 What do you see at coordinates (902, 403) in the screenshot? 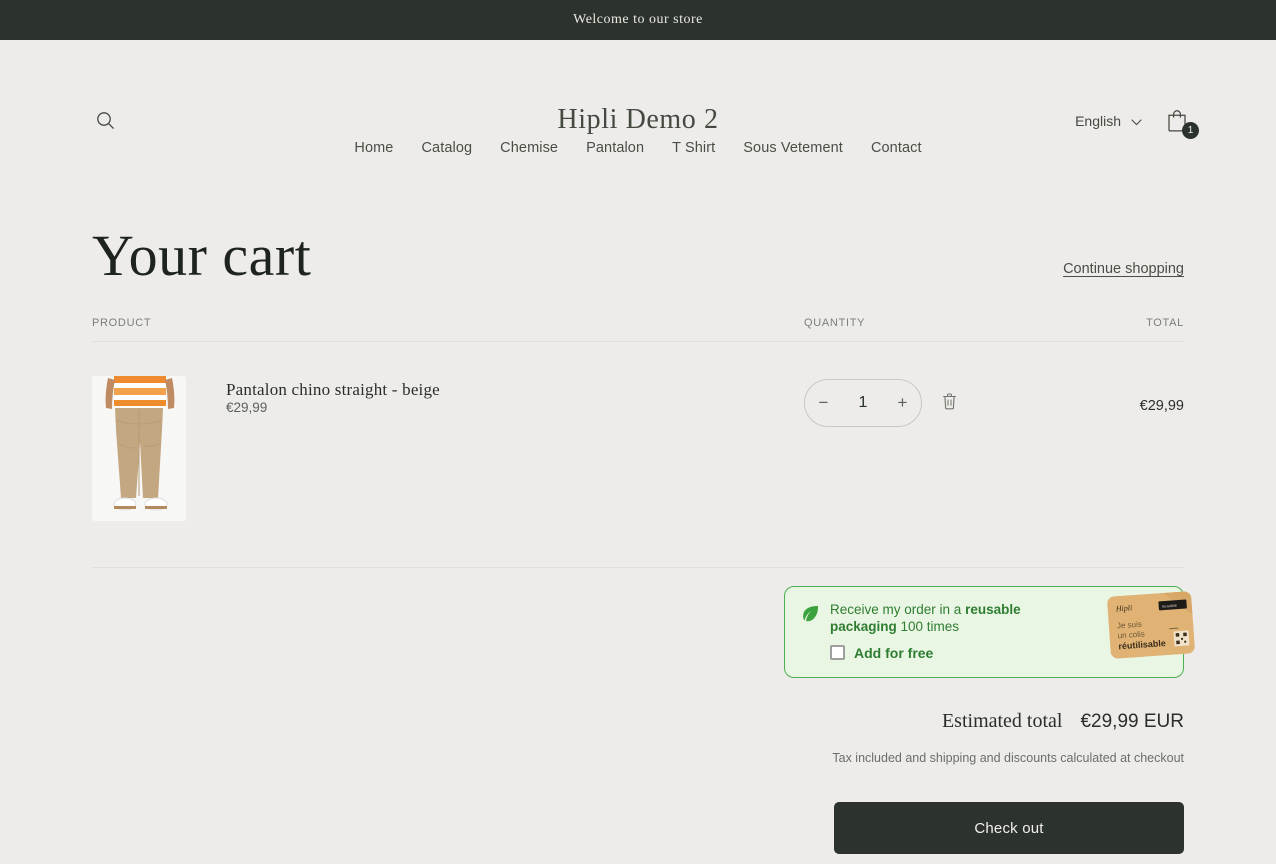
I see `quantity-increase-button: +` at bounding box center [902, 403].